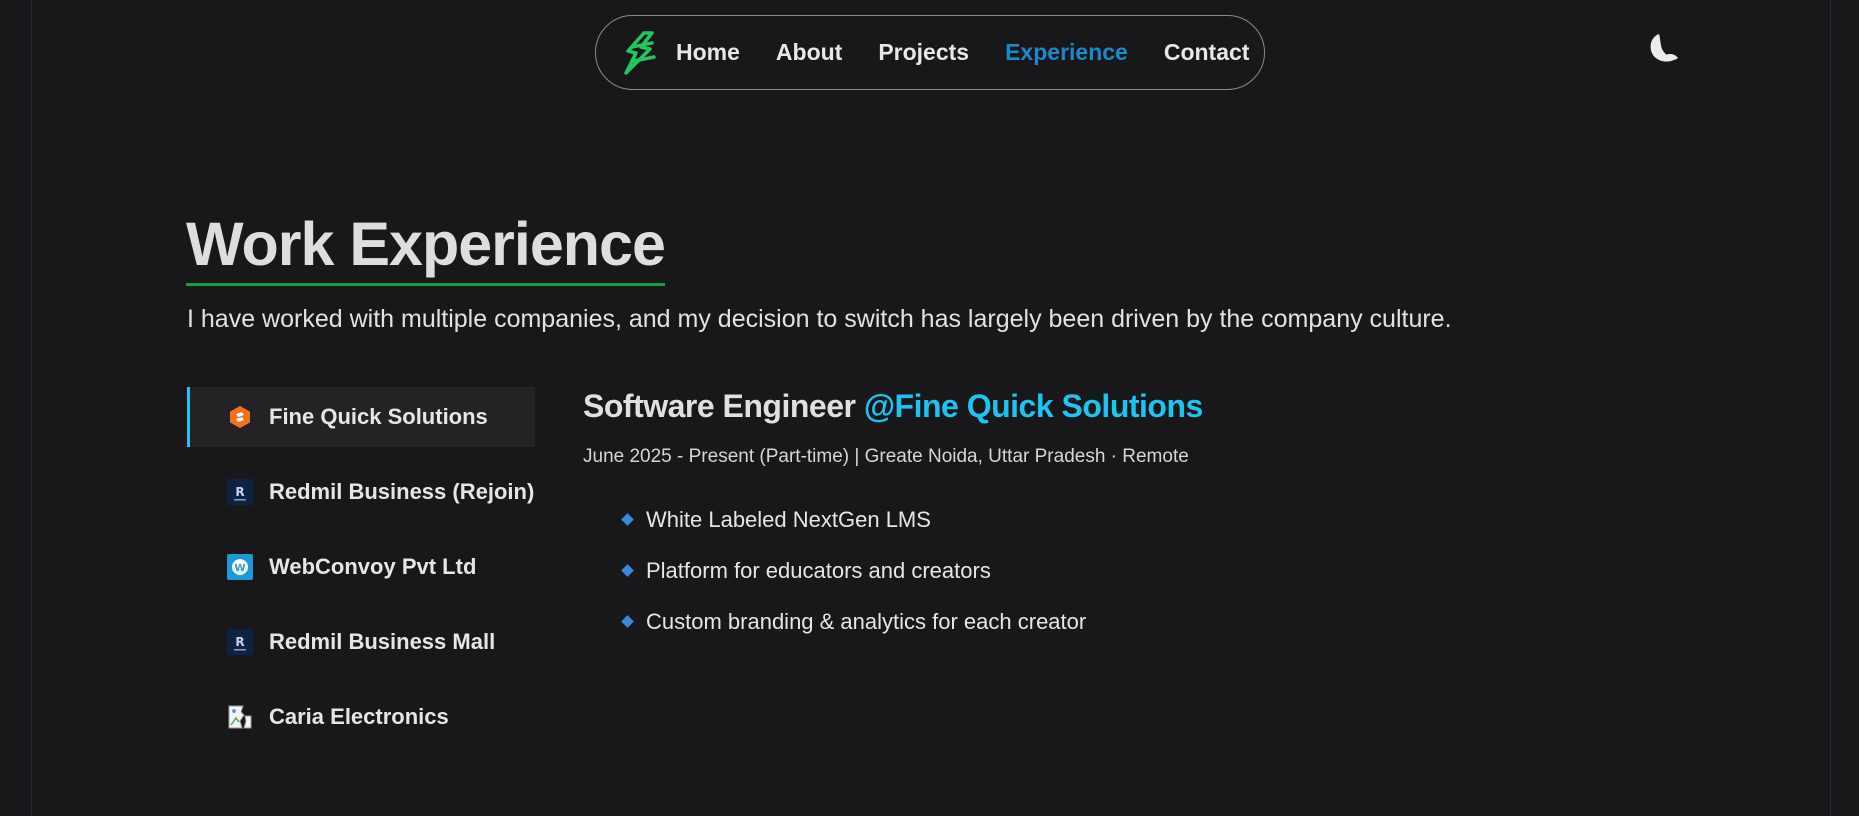 The height and width of the screenshot is (816, 1859). Describe the element at coordinates (31, 408) in the screenshot. I see `left-divider` at that location.